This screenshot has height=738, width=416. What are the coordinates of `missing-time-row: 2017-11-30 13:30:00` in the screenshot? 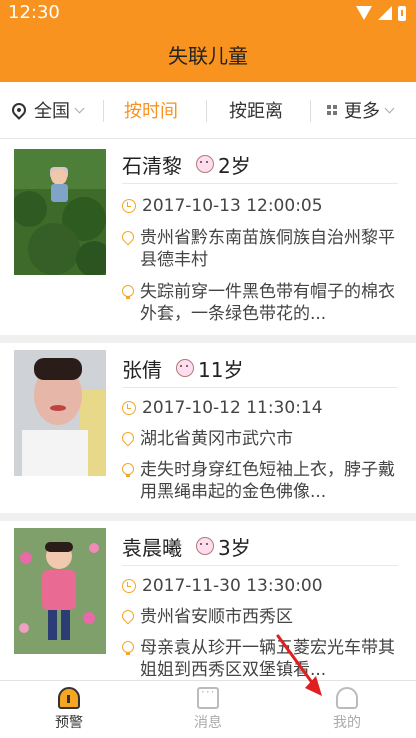 It's located at (260, 586).